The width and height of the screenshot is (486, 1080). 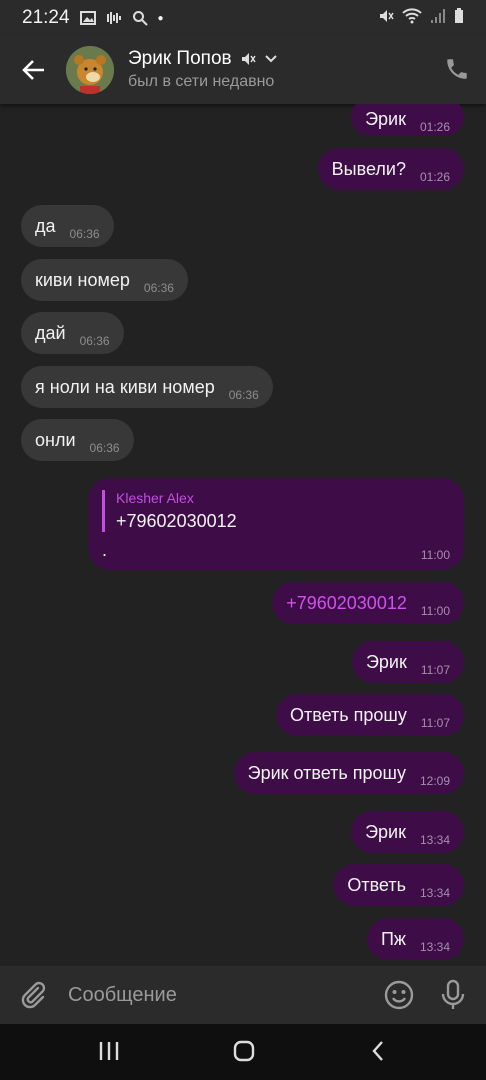 What do you see at coordinates (376, 885) in the screenshot?
I see `message-text: Ответь` at bounding box center [376, 885].